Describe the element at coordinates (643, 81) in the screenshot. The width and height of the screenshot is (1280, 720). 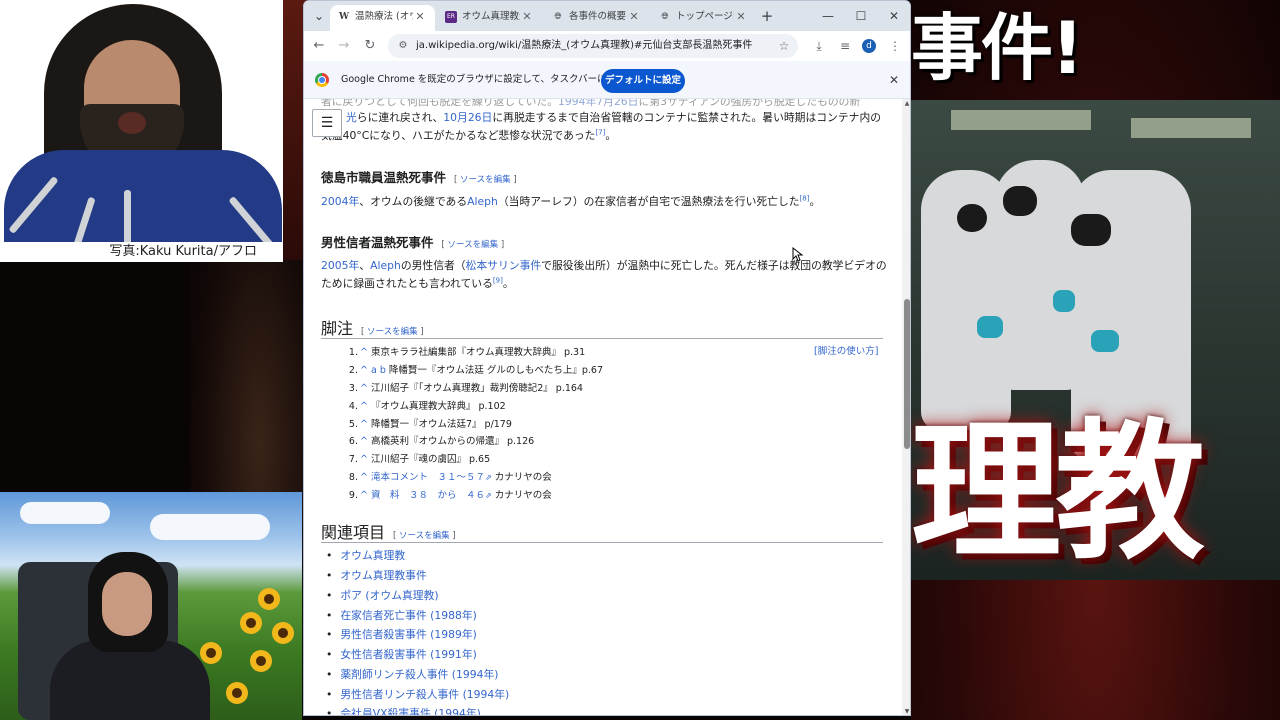
I see `set-default-button: デフォルトに設定` at that location.